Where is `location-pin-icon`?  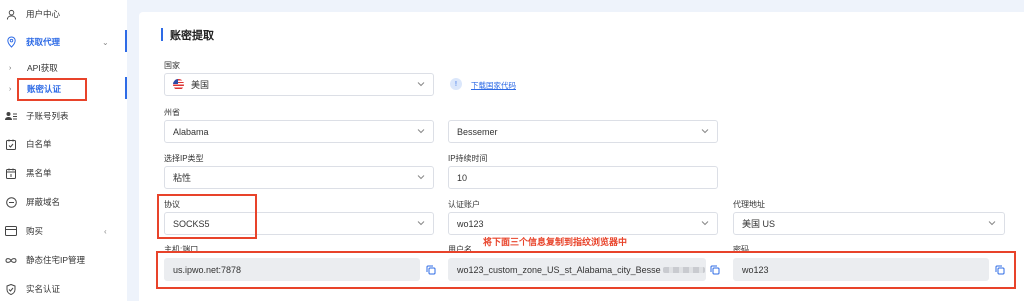 location-pin-icon is located at coordinates (11, 42).